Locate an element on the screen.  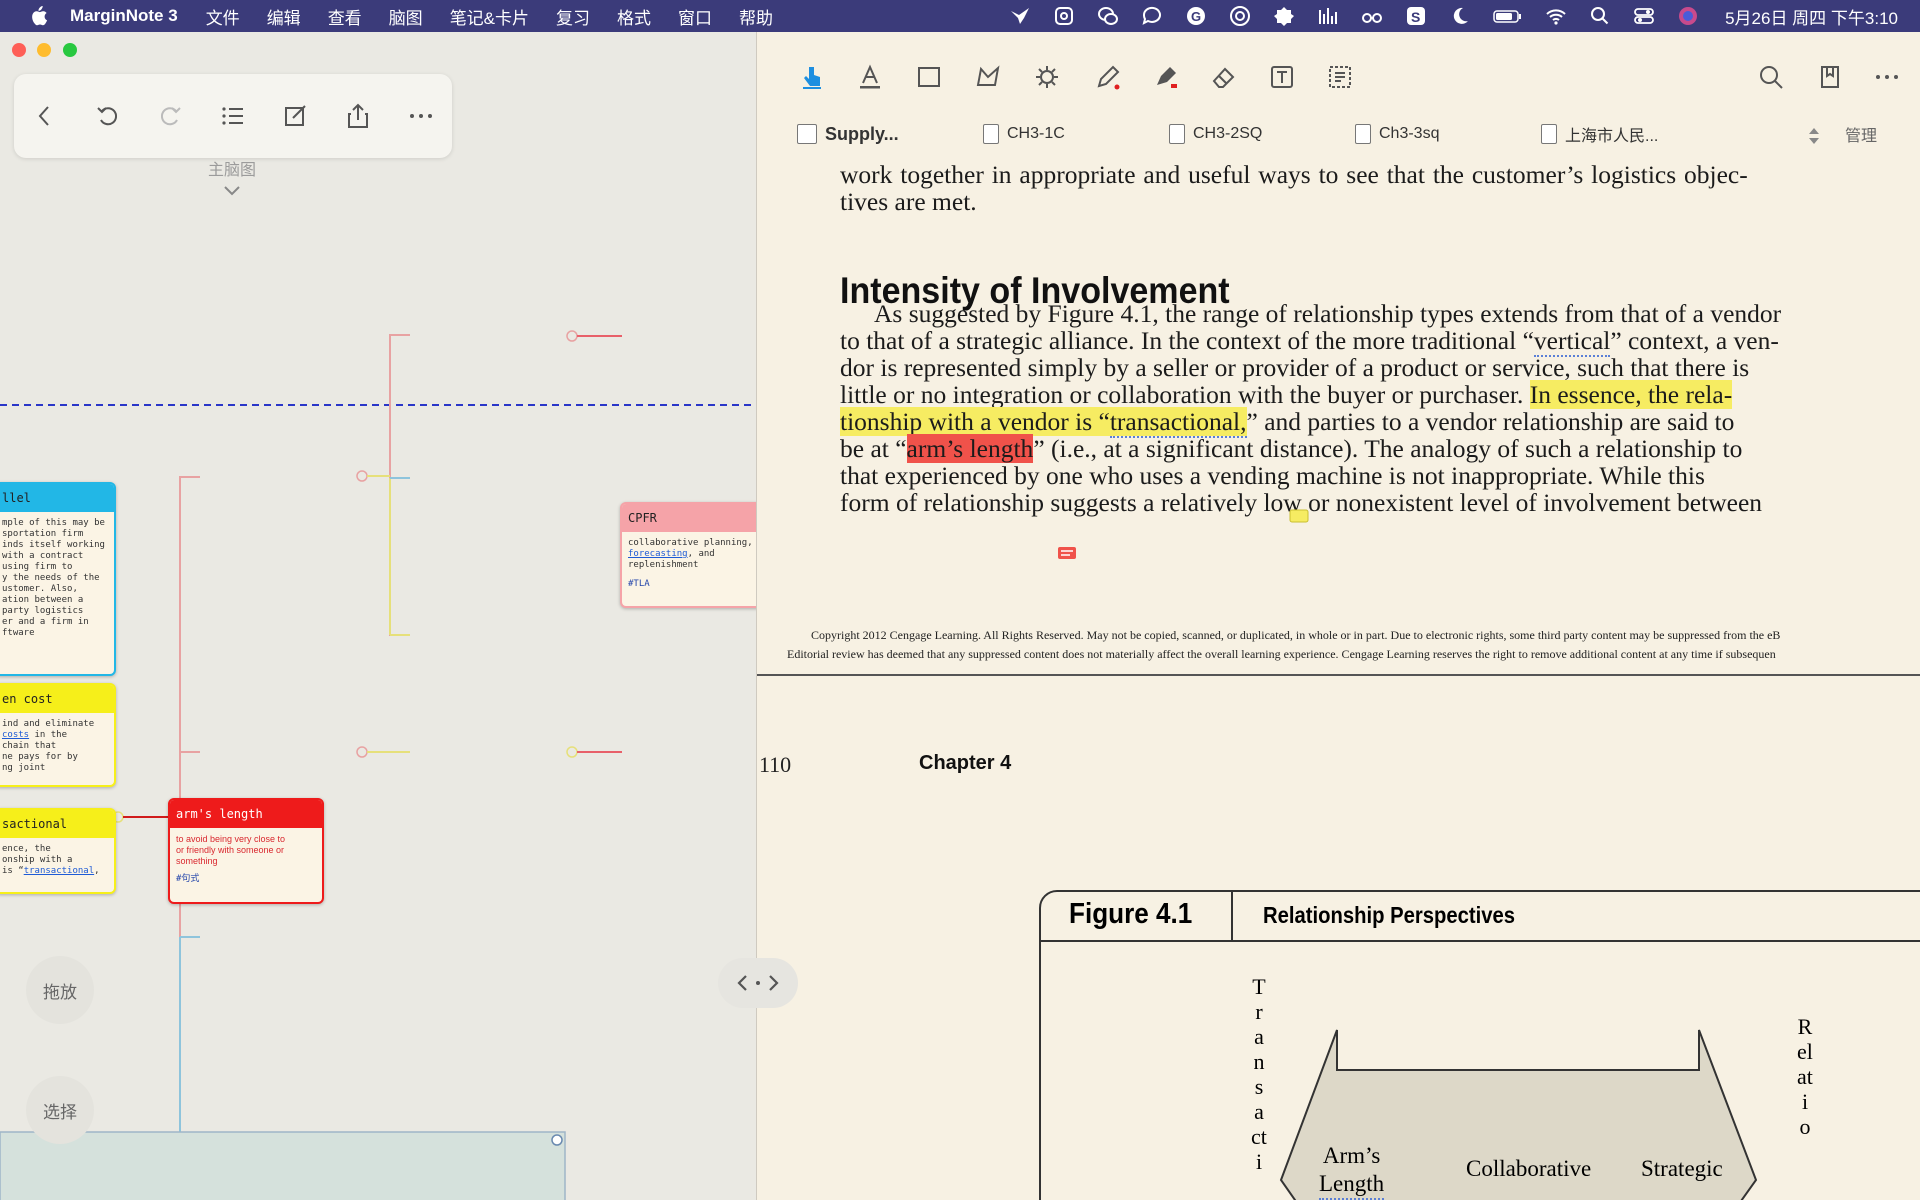
app-name-menu: MarginNote 3 is located at coordinates (124, 16).